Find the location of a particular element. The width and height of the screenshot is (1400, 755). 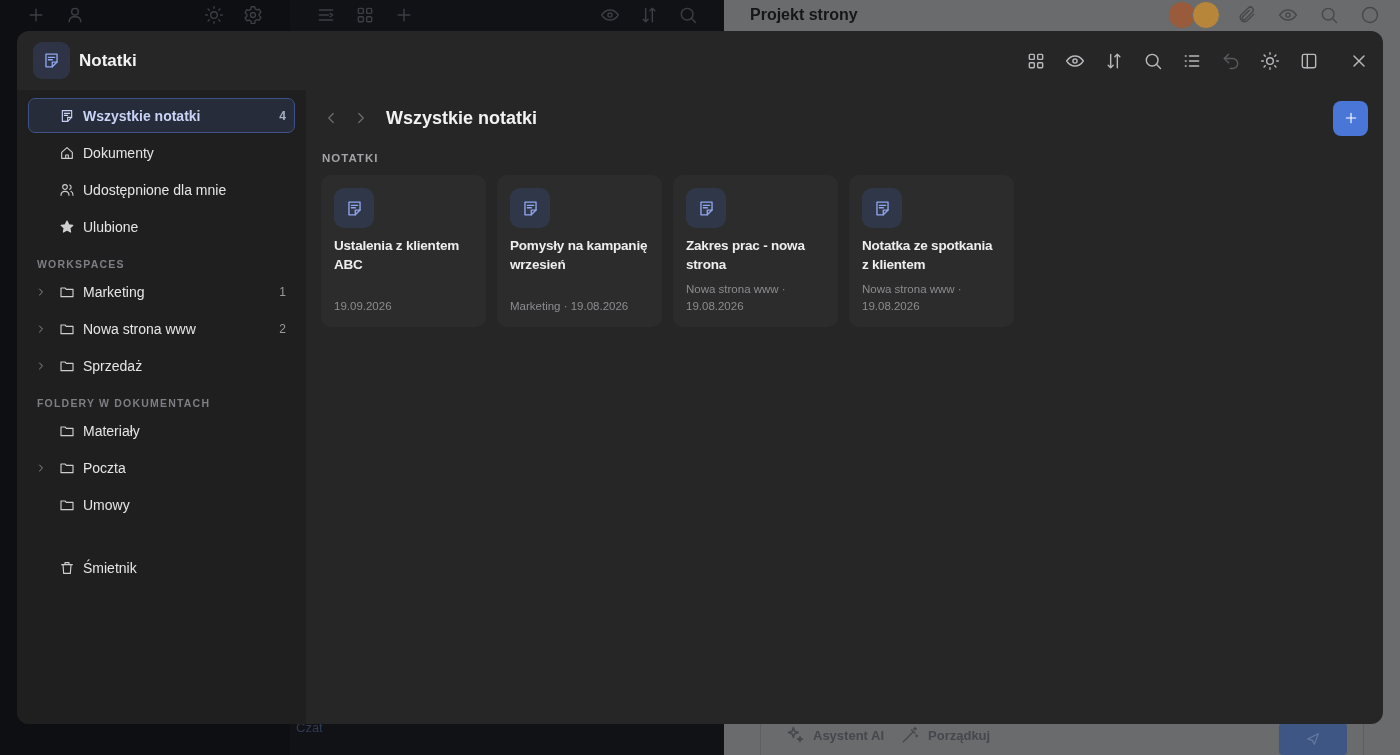

circle-icon is located at coordinates (1370, 15).